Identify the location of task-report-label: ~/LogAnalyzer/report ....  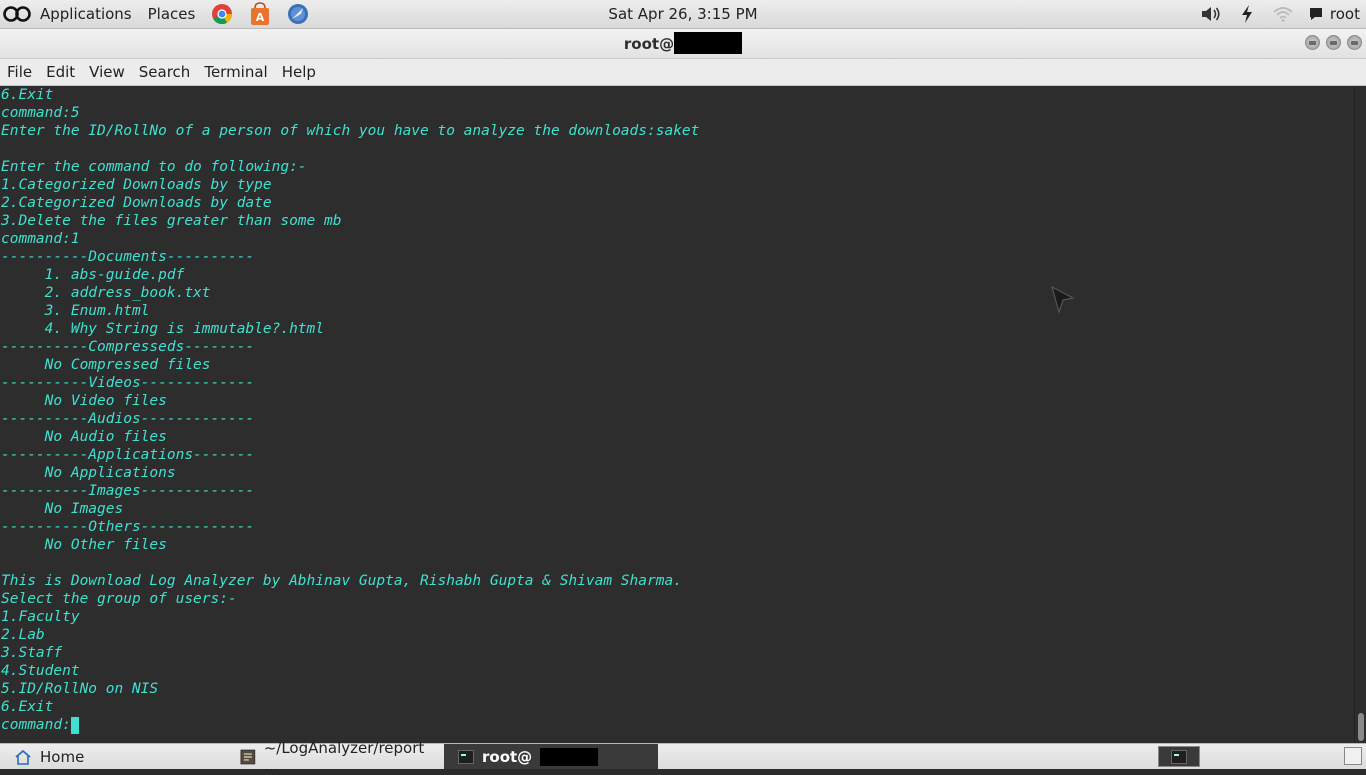
(344, 756).